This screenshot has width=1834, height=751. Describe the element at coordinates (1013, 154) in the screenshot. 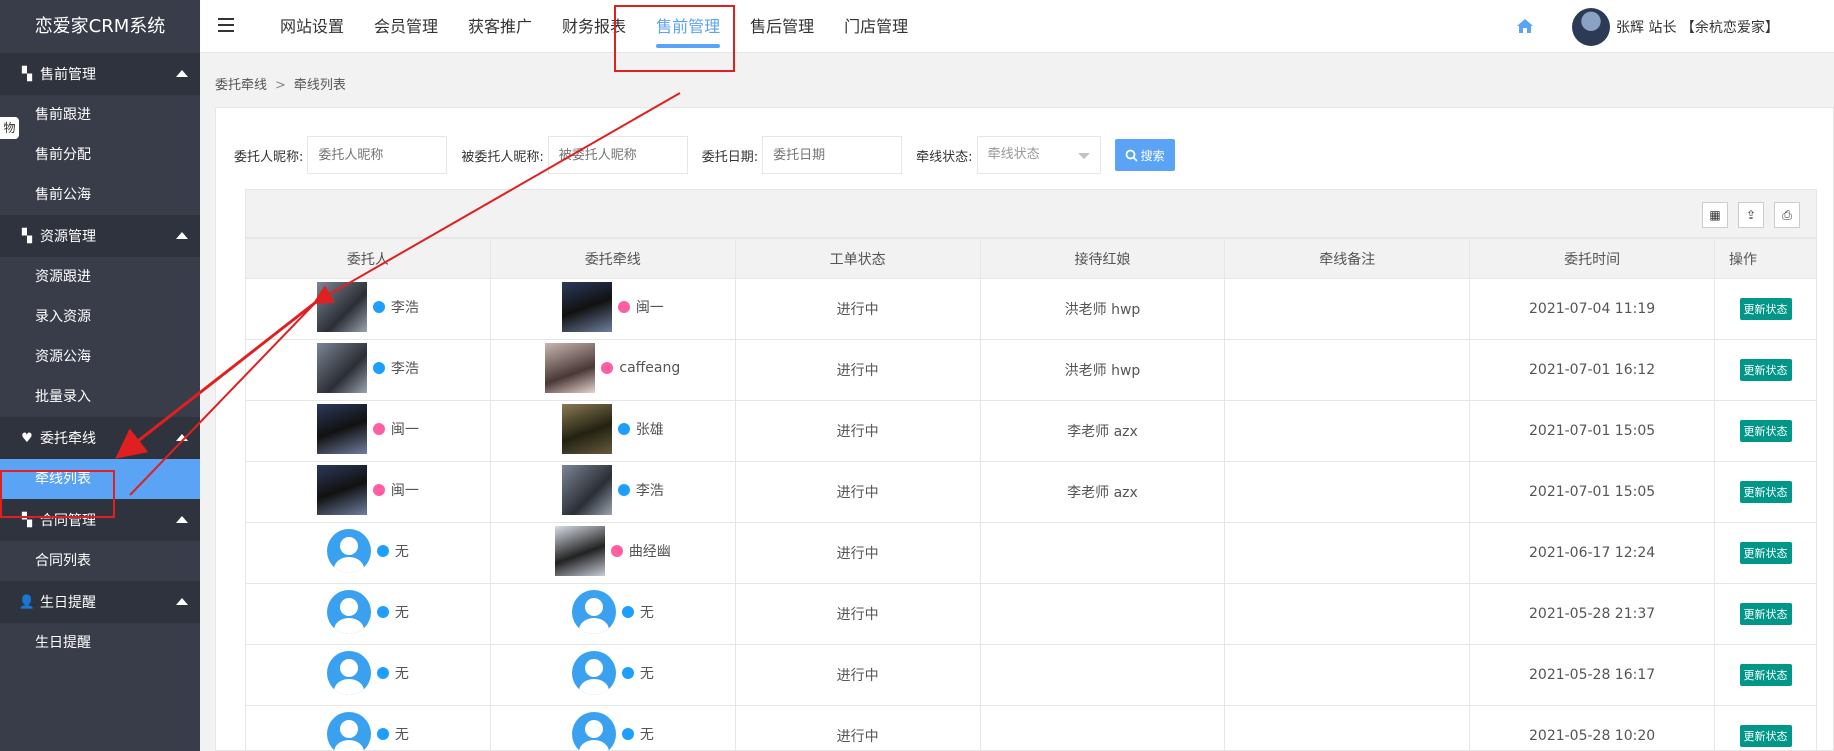

I see `status-select-value: 牵线状态` at that location.